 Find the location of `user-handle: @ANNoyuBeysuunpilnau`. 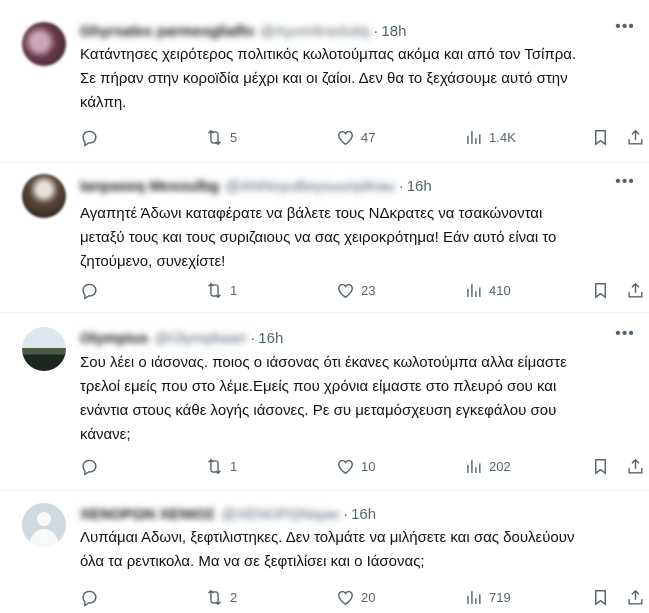

user-handle: @ANNoyuBeysuunpilnau is located at coordinates (310, 186).